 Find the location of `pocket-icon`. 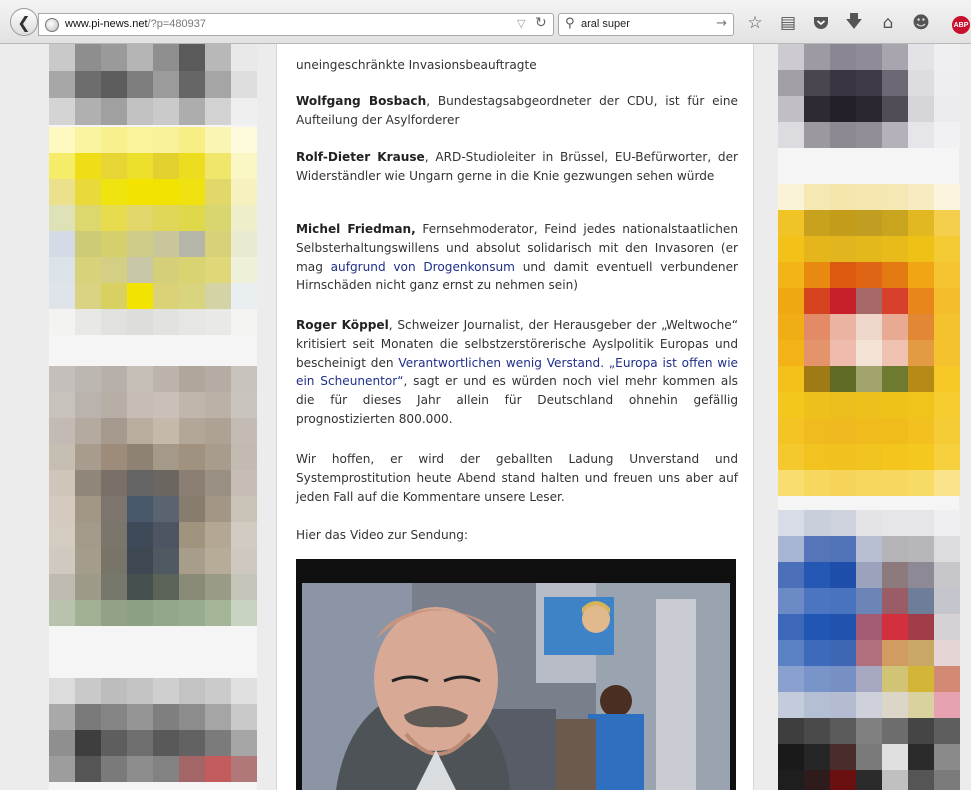

pocket-icon is located at coordinates (821, 23).